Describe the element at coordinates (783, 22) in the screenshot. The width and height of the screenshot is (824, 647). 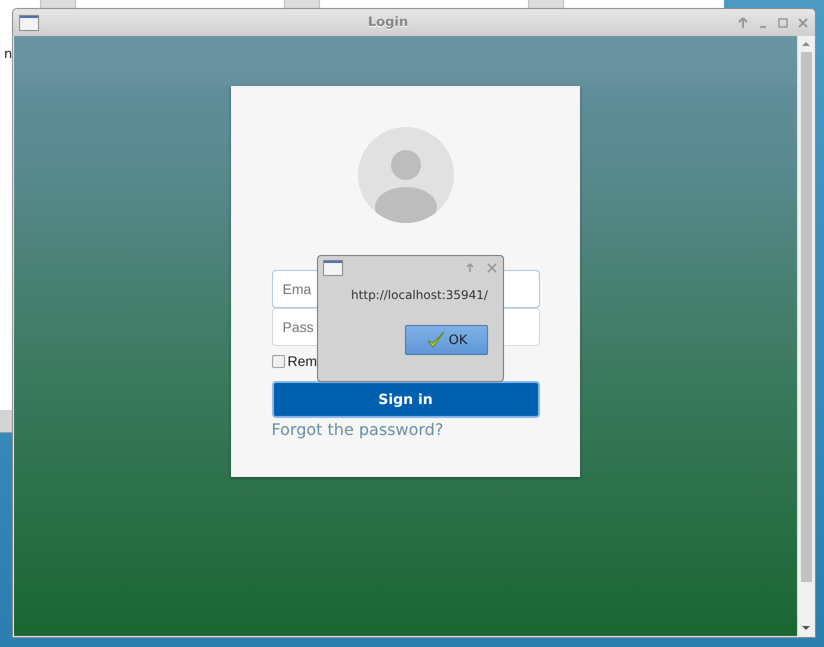
I see `maximize-icon` at that location.